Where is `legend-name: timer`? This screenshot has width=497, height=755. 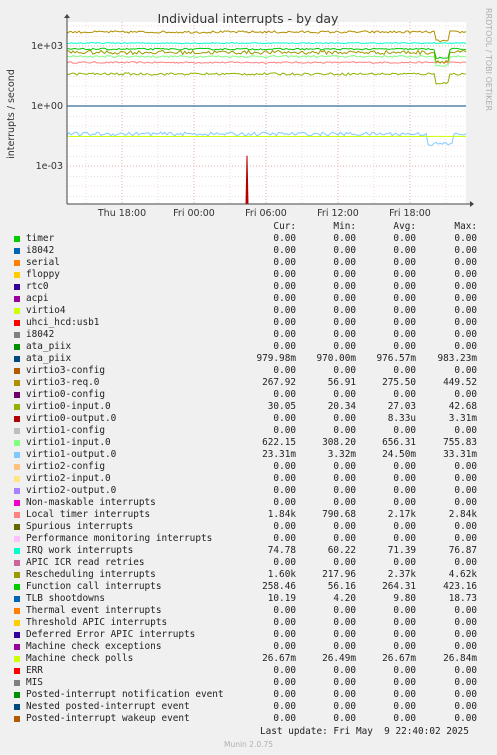 legend-name: timer is located at coordinates (40, 238).